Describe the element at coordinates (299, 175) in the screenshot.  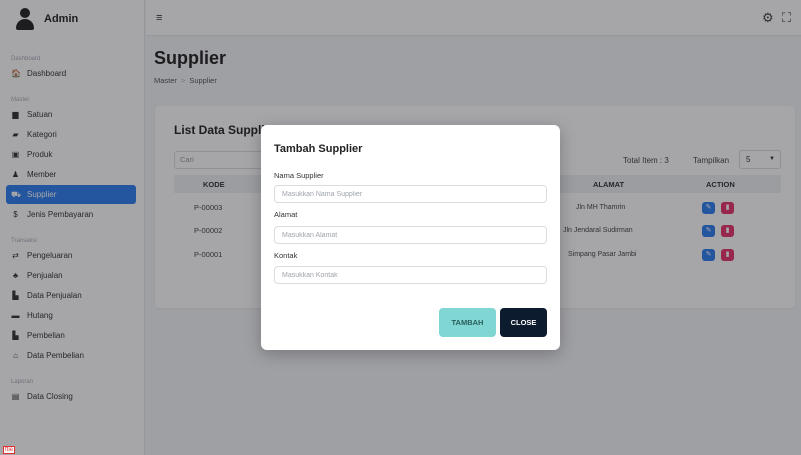
I see `supplier-name-label: Nama Supplier` at that location.